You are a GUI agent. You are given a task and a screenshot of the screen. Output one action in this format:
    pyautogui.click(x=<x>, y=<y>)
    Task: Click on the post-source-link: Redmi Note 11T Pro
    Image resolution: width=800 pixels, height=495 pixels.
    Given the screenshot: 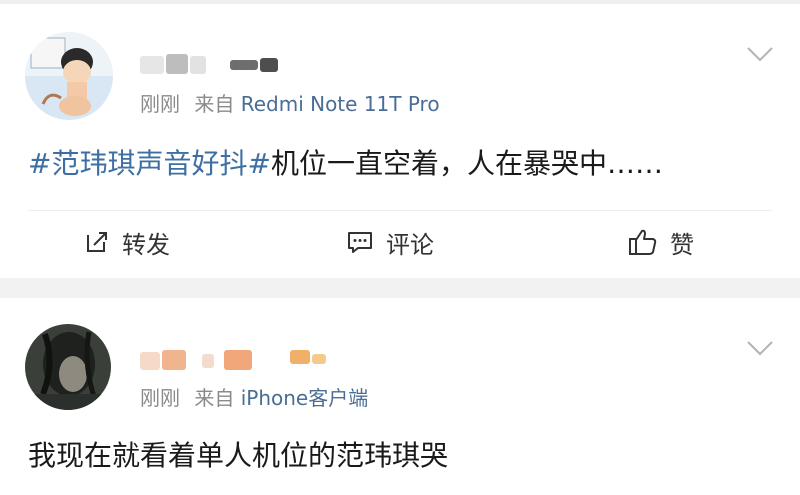 What is the action you would take?
    pyautogui.click(x=340, y=104)
    